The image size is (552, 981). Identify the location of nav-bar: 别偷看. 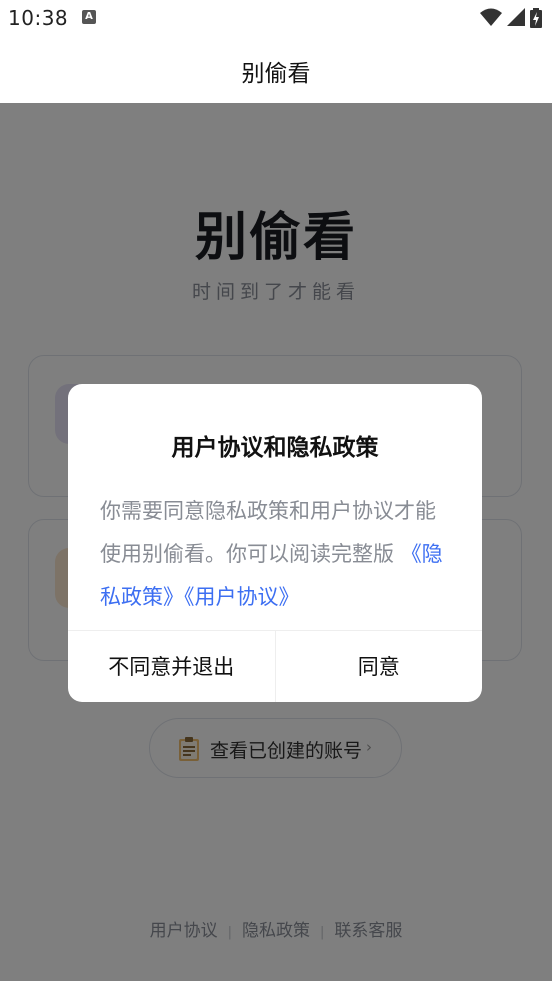
(276, 69).